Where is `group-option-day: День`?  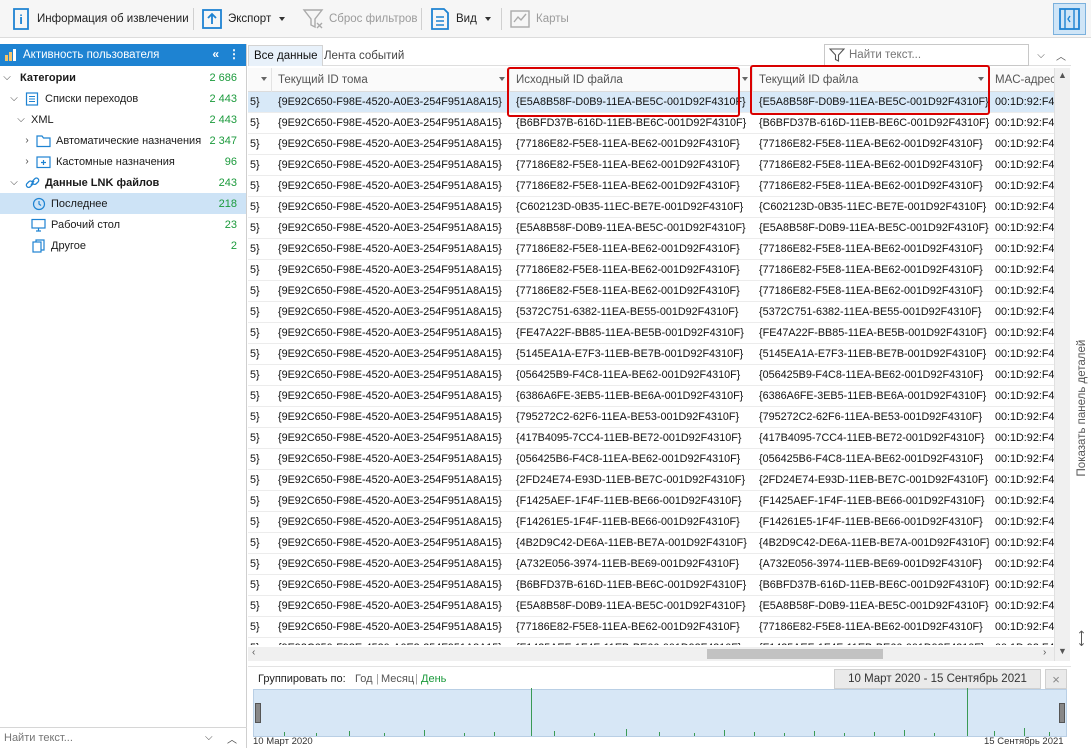
group-option-day: День is located at coordinates (433, 679).